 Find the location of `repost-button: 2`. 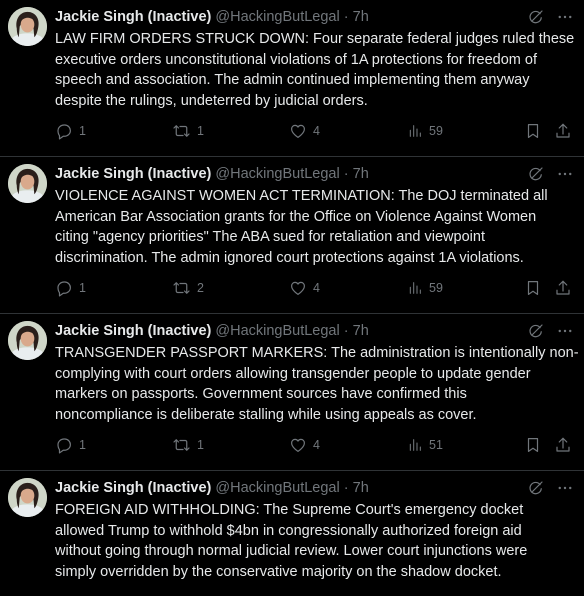

repost-button: 2 is located at coordinates (188, 288).